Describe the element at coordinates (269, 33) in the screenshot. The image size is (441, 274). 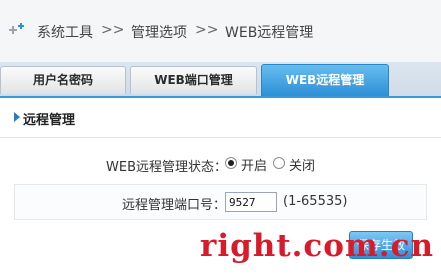
I see `breadcrumb-item-web-remote: WEB远程管理` at that location.